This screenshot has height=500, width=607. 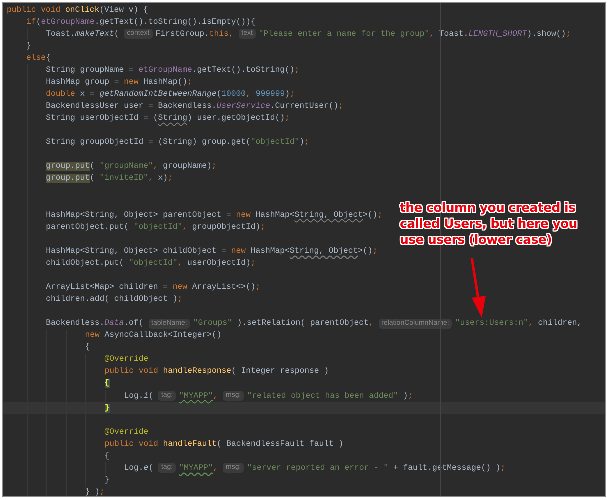 I want to click on static-member: LENGTH_SHORT, so click(x=498, y=34).